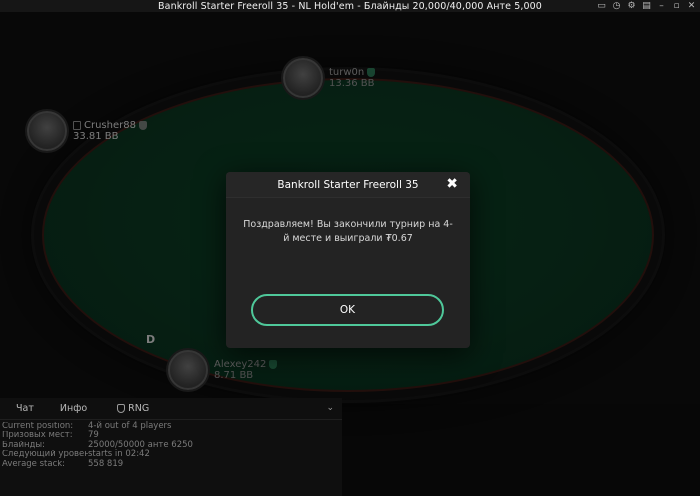 The image size is (700, 496). I want to click on minimize-icon: –, so click(661, 6).